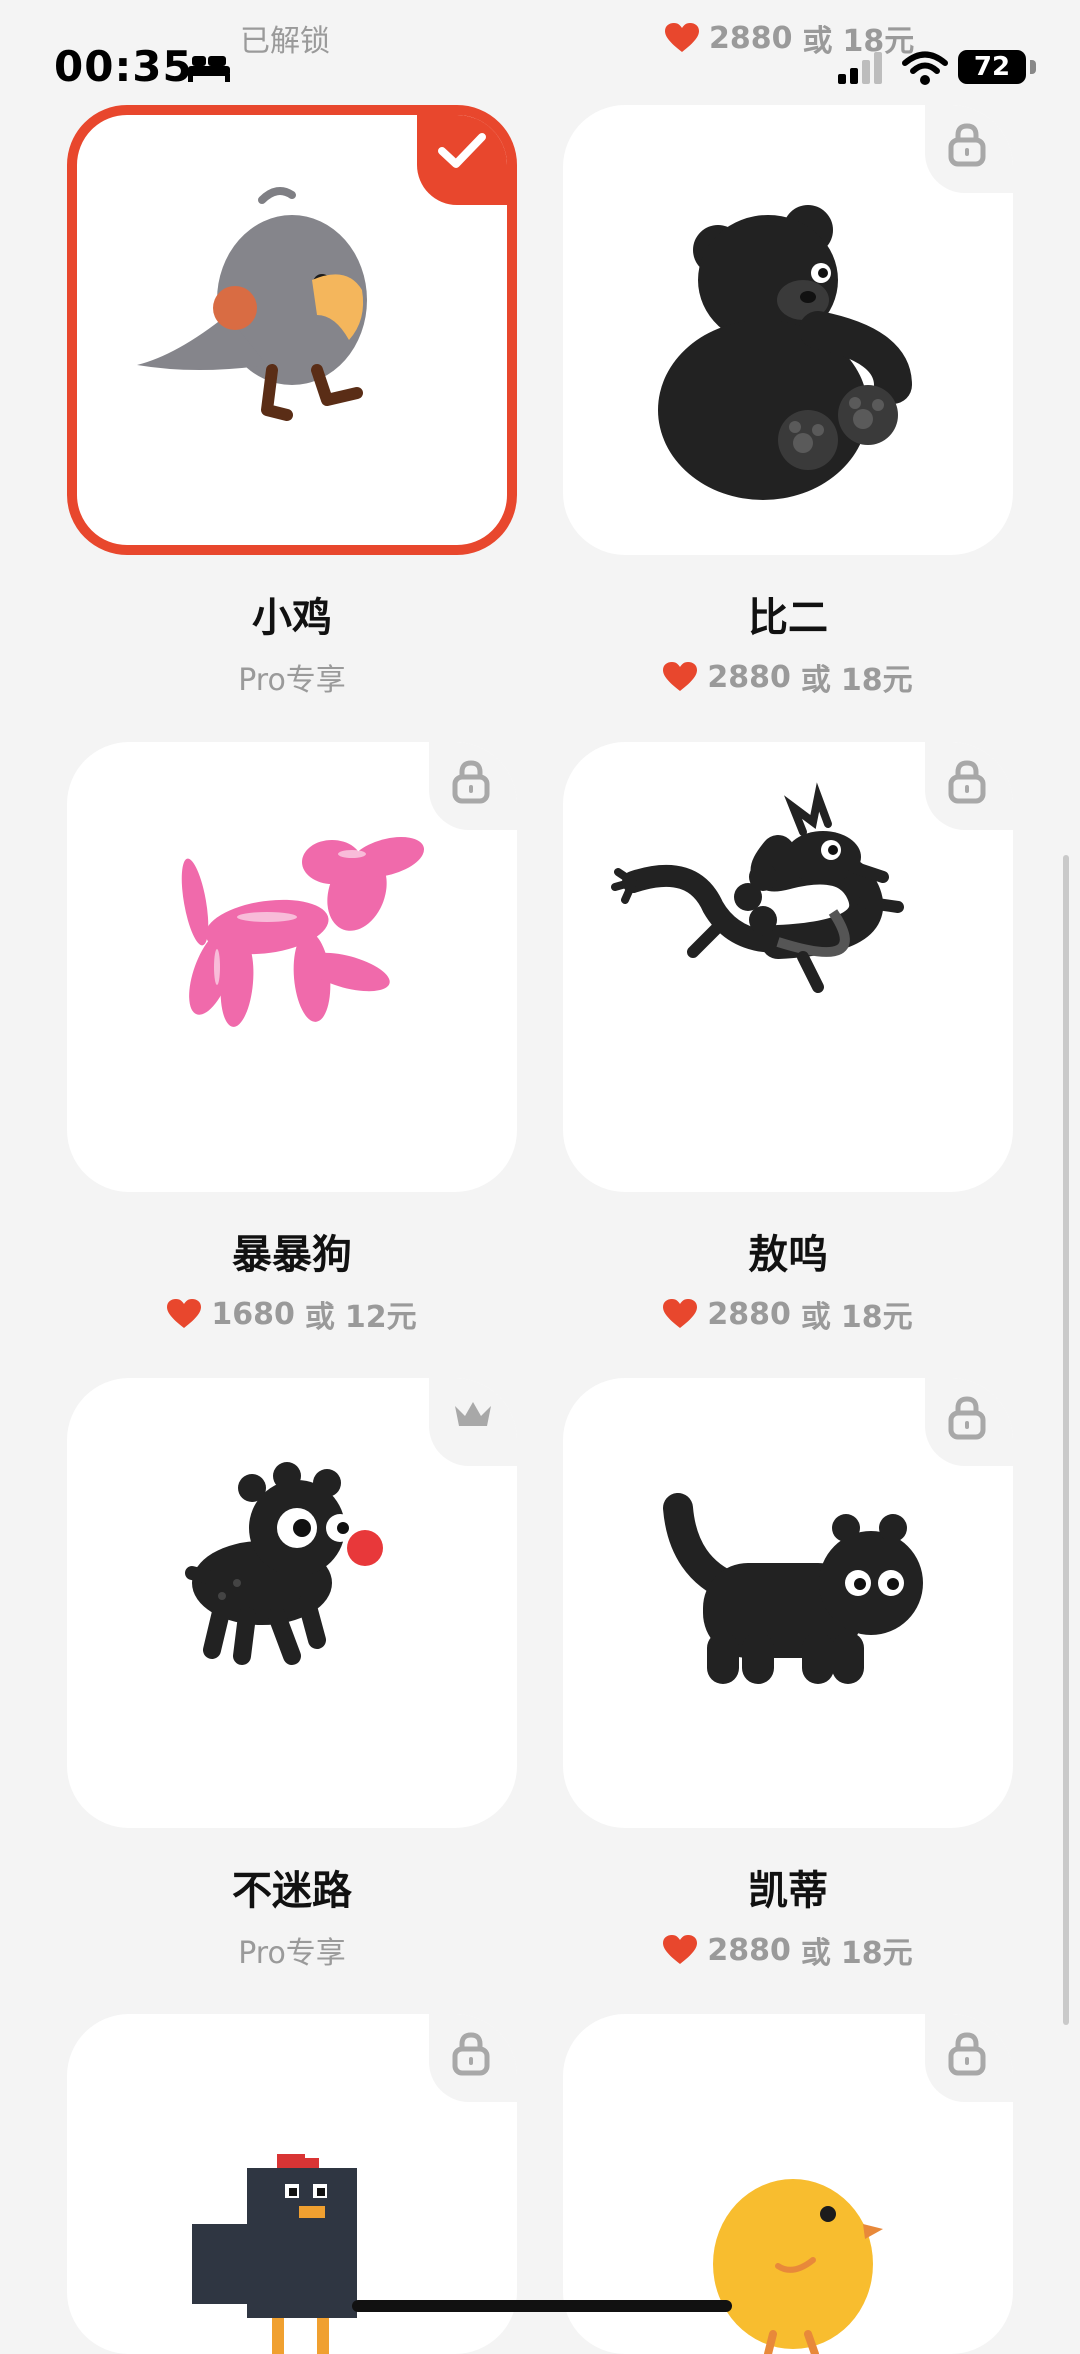 Image resolution: width=1080 pixels, height=2354 pixels. What do you see at coordinates (1033, 67) in the screenshot?
I see `battery-tip` at bounding box center [1033, 67].